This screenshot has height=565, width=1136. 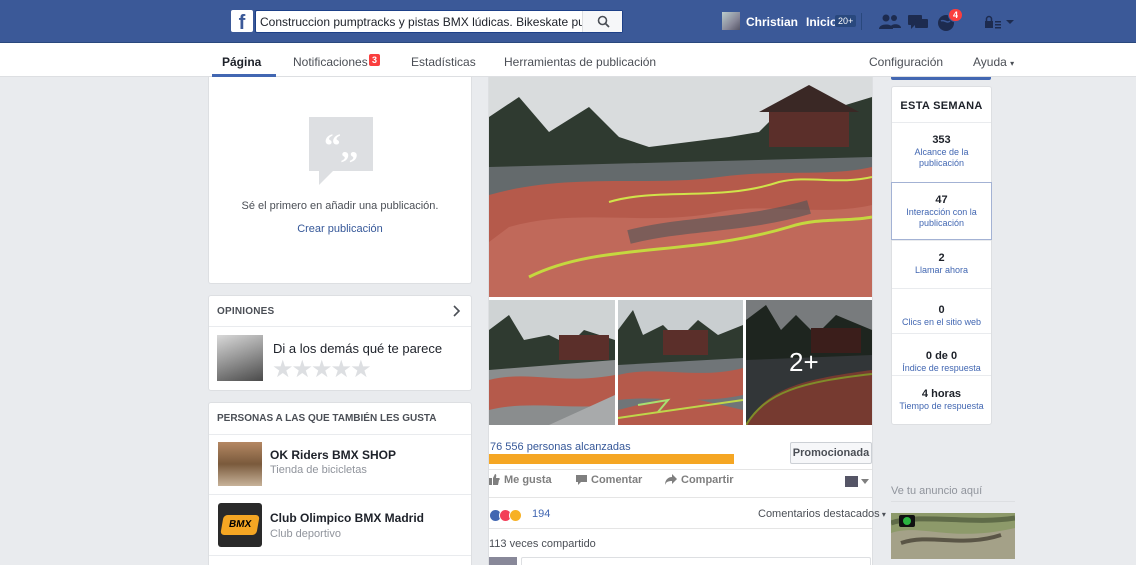 I want to click on reviews-header: OPINIONES, so click(x=245, y=311).